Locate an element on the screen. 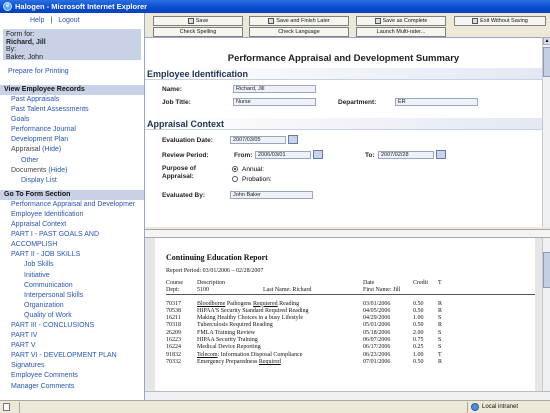 The width and height of the screenshot is (550, 413). check-language-button: Check Language is located at coordinates (299, 32).